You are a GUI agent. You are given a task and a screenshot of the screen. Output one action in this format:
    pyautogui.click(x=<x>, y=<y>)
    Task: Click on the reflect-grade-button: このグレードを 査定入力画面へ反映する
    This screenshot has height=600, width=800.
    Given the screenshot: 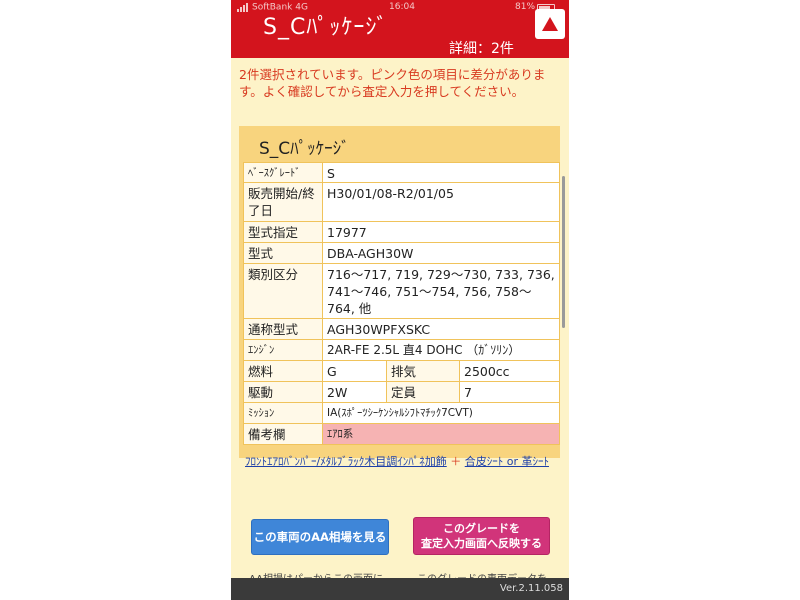 What is the action you would take?
    pyautogui.click(x=481, y=536)
    